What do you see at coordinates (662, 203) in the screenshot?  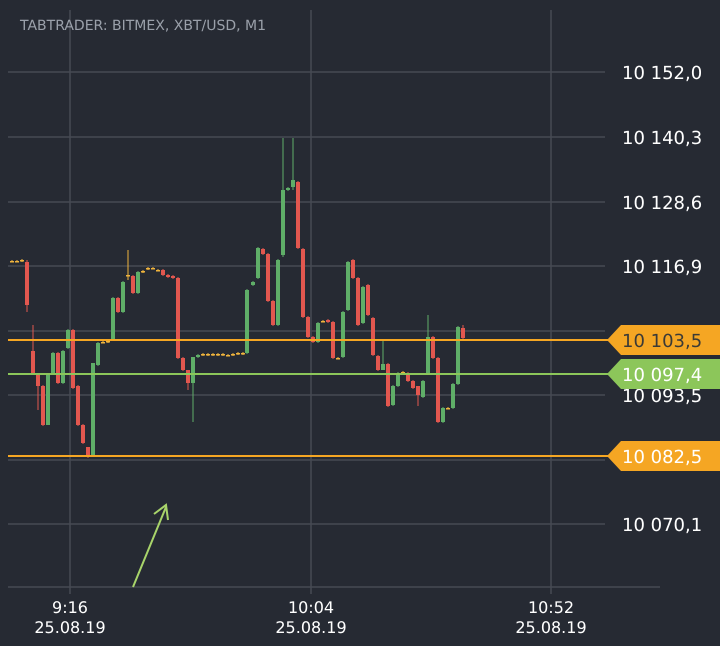 I see `price-axis-label: 10 128,6` at bounding box center [662, 203].